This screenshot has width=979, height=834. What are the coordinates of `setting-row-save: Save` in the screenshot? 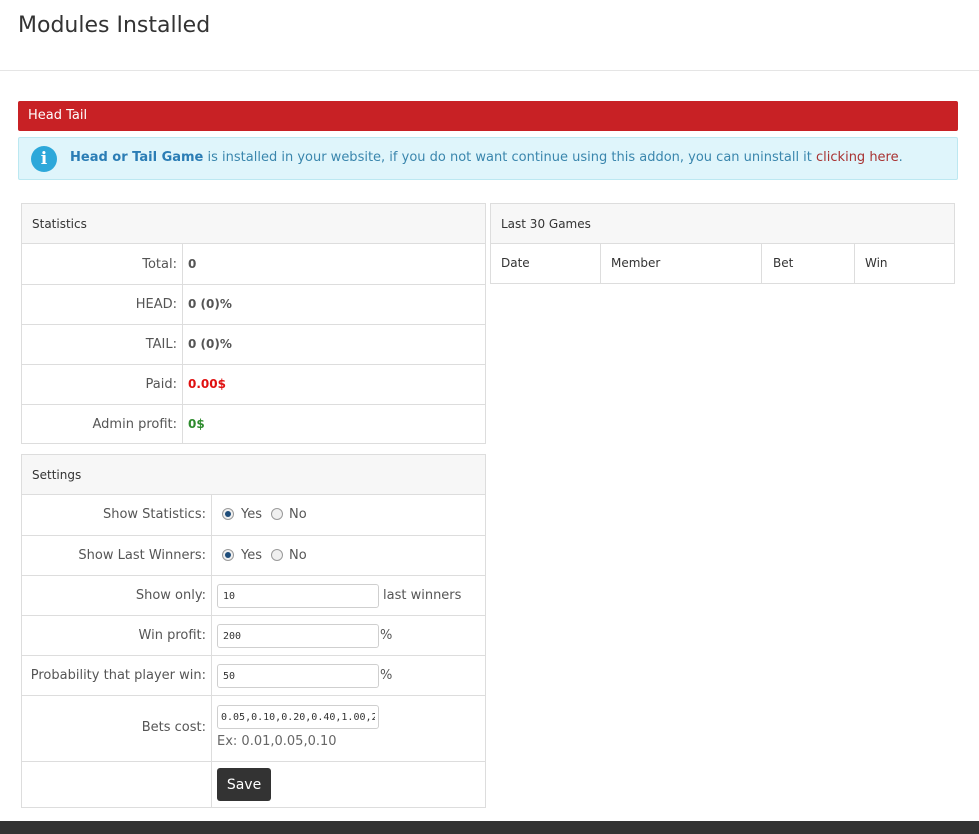 It's located at (253, 784).